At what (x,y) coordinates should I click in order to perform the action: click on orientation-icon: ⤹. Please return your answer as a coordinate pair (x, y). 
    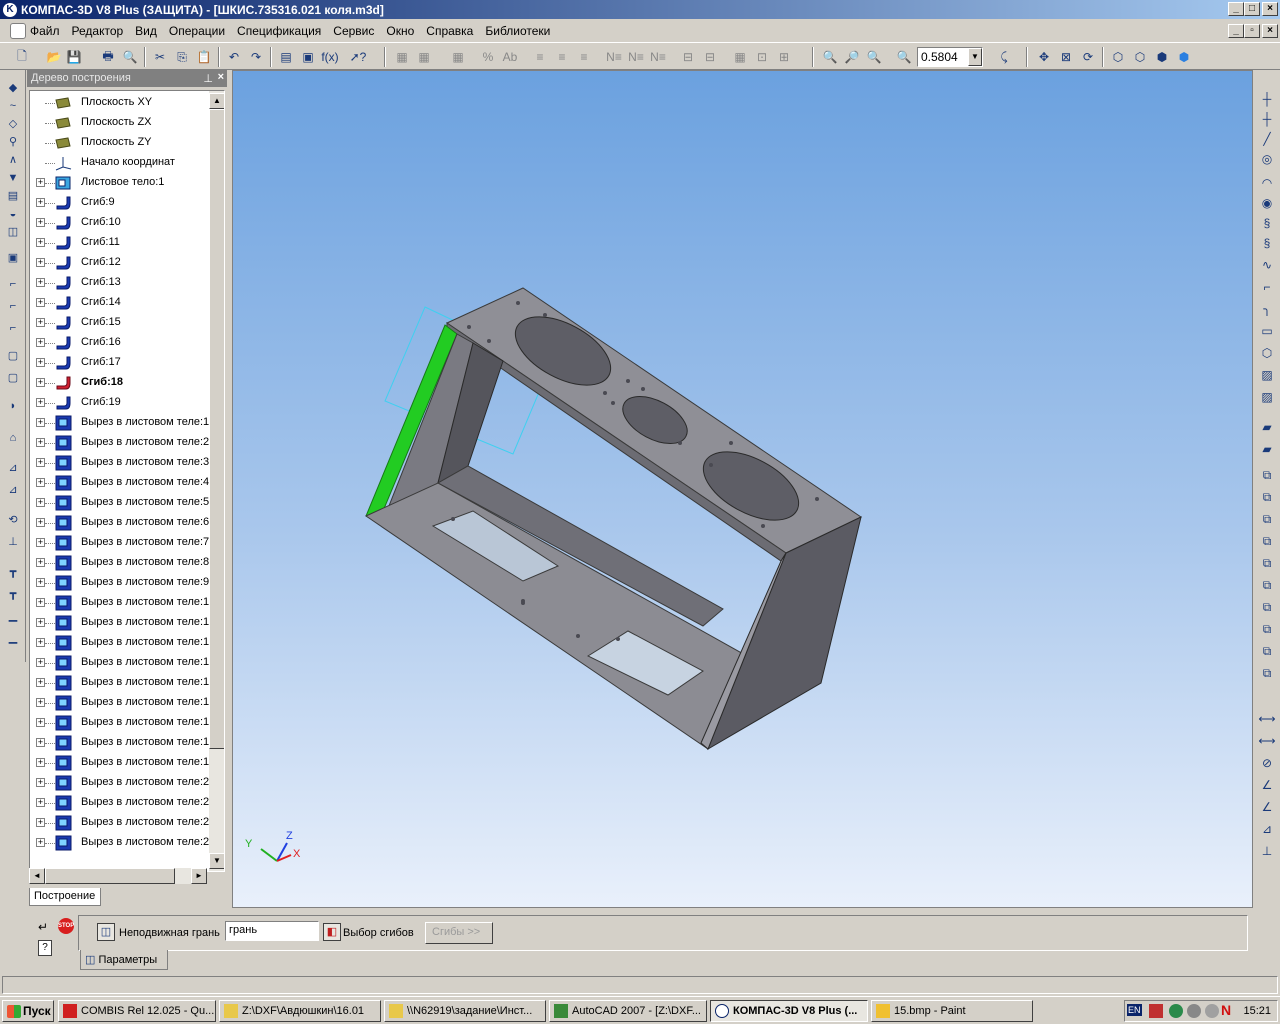
    Looking at the image, I should click on (1004, 57).